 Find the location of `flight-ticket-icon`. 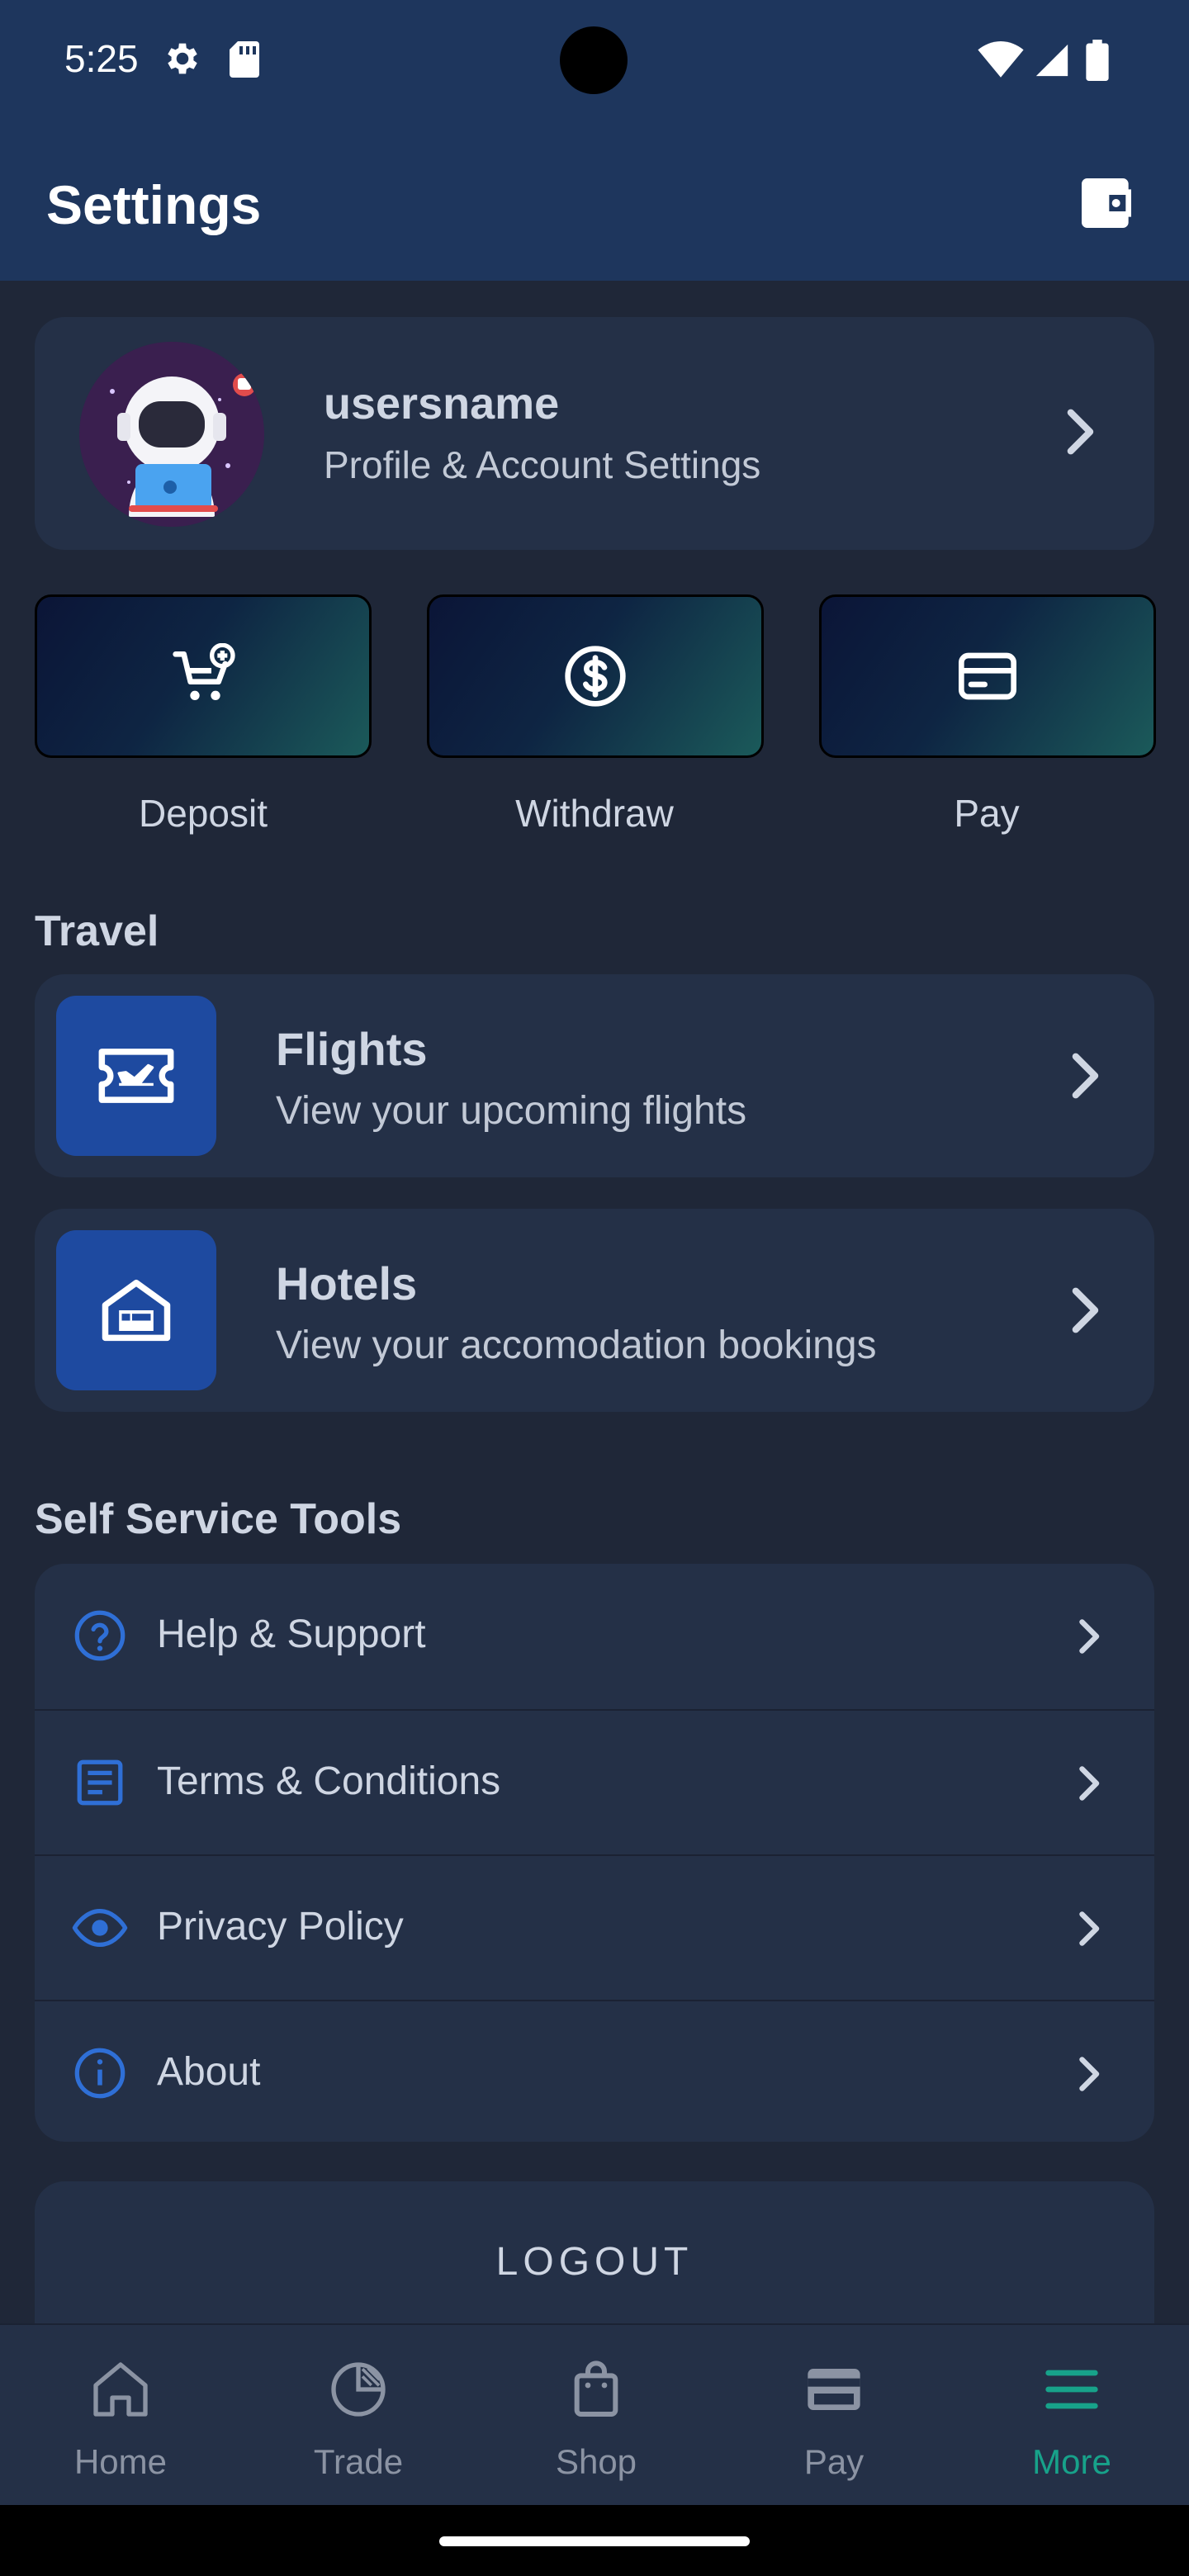

flight-ticket-icon is located at coordinates (136, 1076).